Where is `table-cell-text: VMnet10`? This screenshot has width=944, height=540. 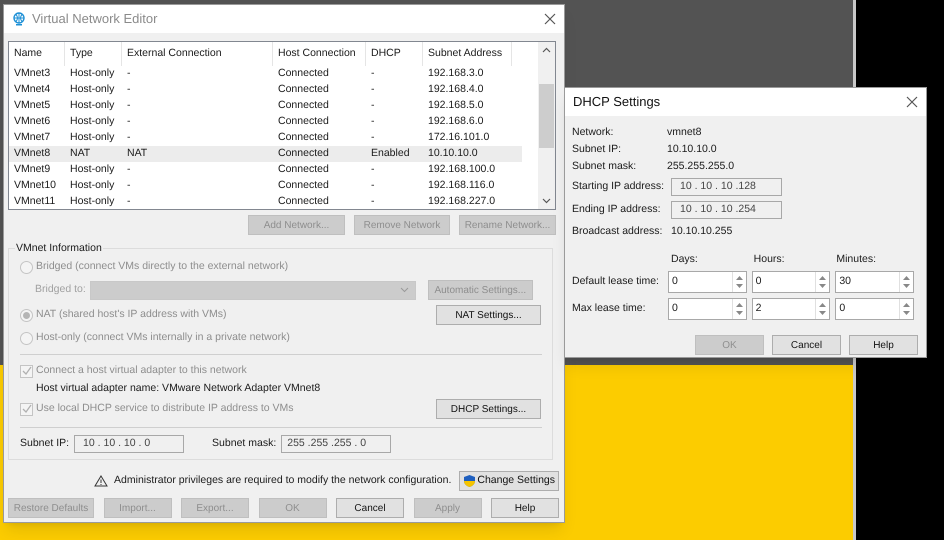 table-cell-text: VMnet10 is located at coordinates (35, 186).